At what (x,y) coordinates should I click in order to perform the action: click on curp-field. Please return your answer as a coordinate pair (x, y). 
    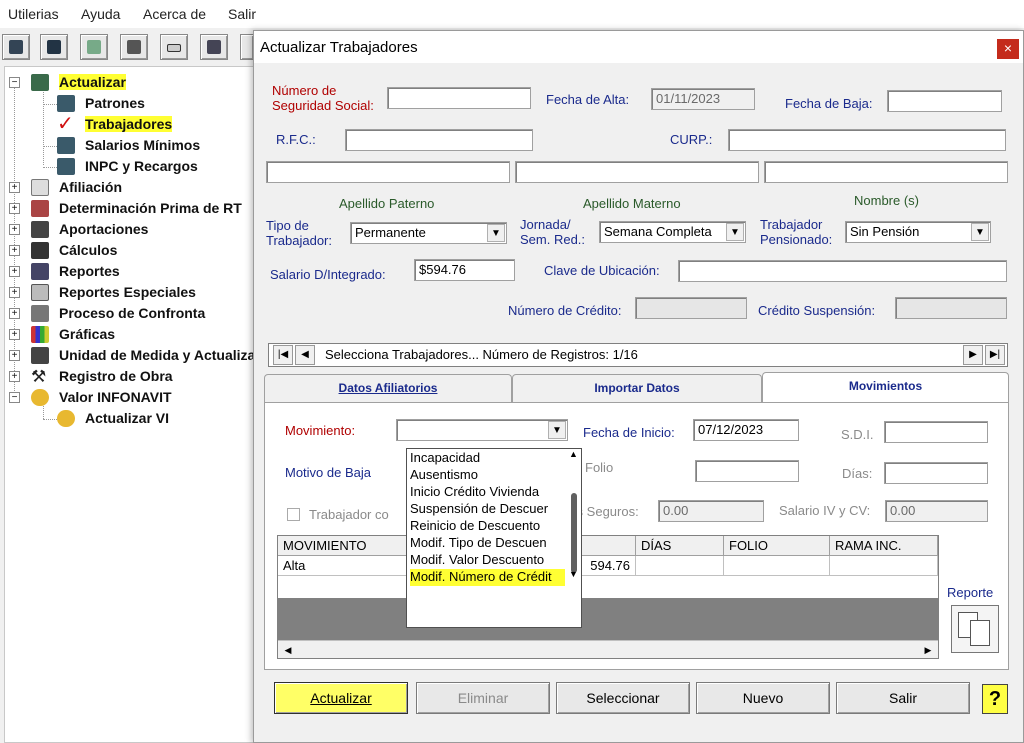
    Looking at the image, I should click on (867, 140).